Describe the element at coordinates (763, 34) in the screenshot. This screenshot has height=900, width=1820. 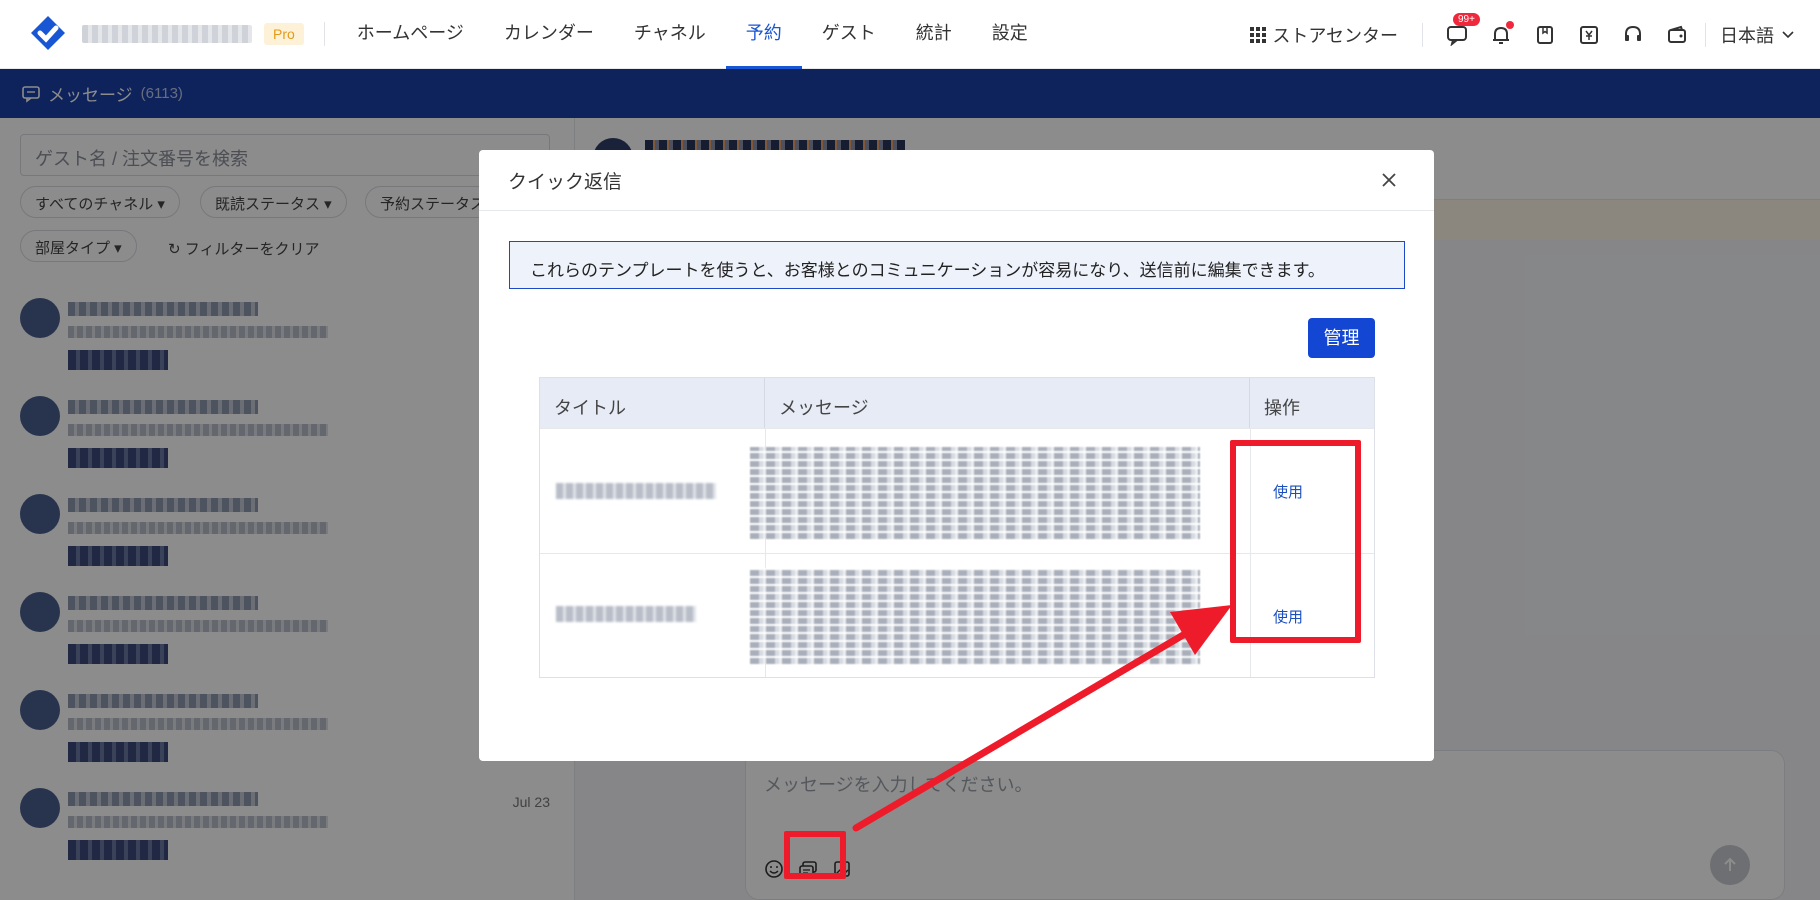
I see `nav-reservations: 予約` at that location.